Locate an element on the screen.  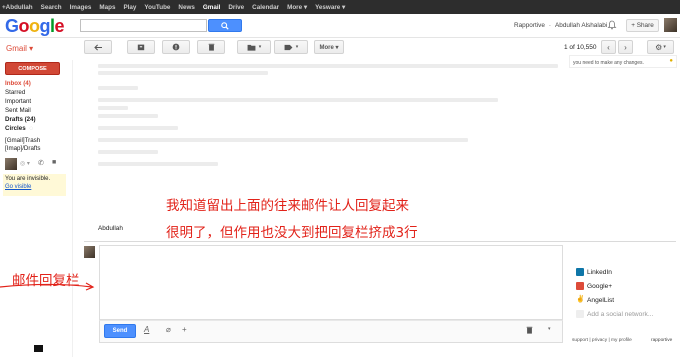
rapportive-footer-links: support | privacy | my profile is located at coordinates (602, 340).